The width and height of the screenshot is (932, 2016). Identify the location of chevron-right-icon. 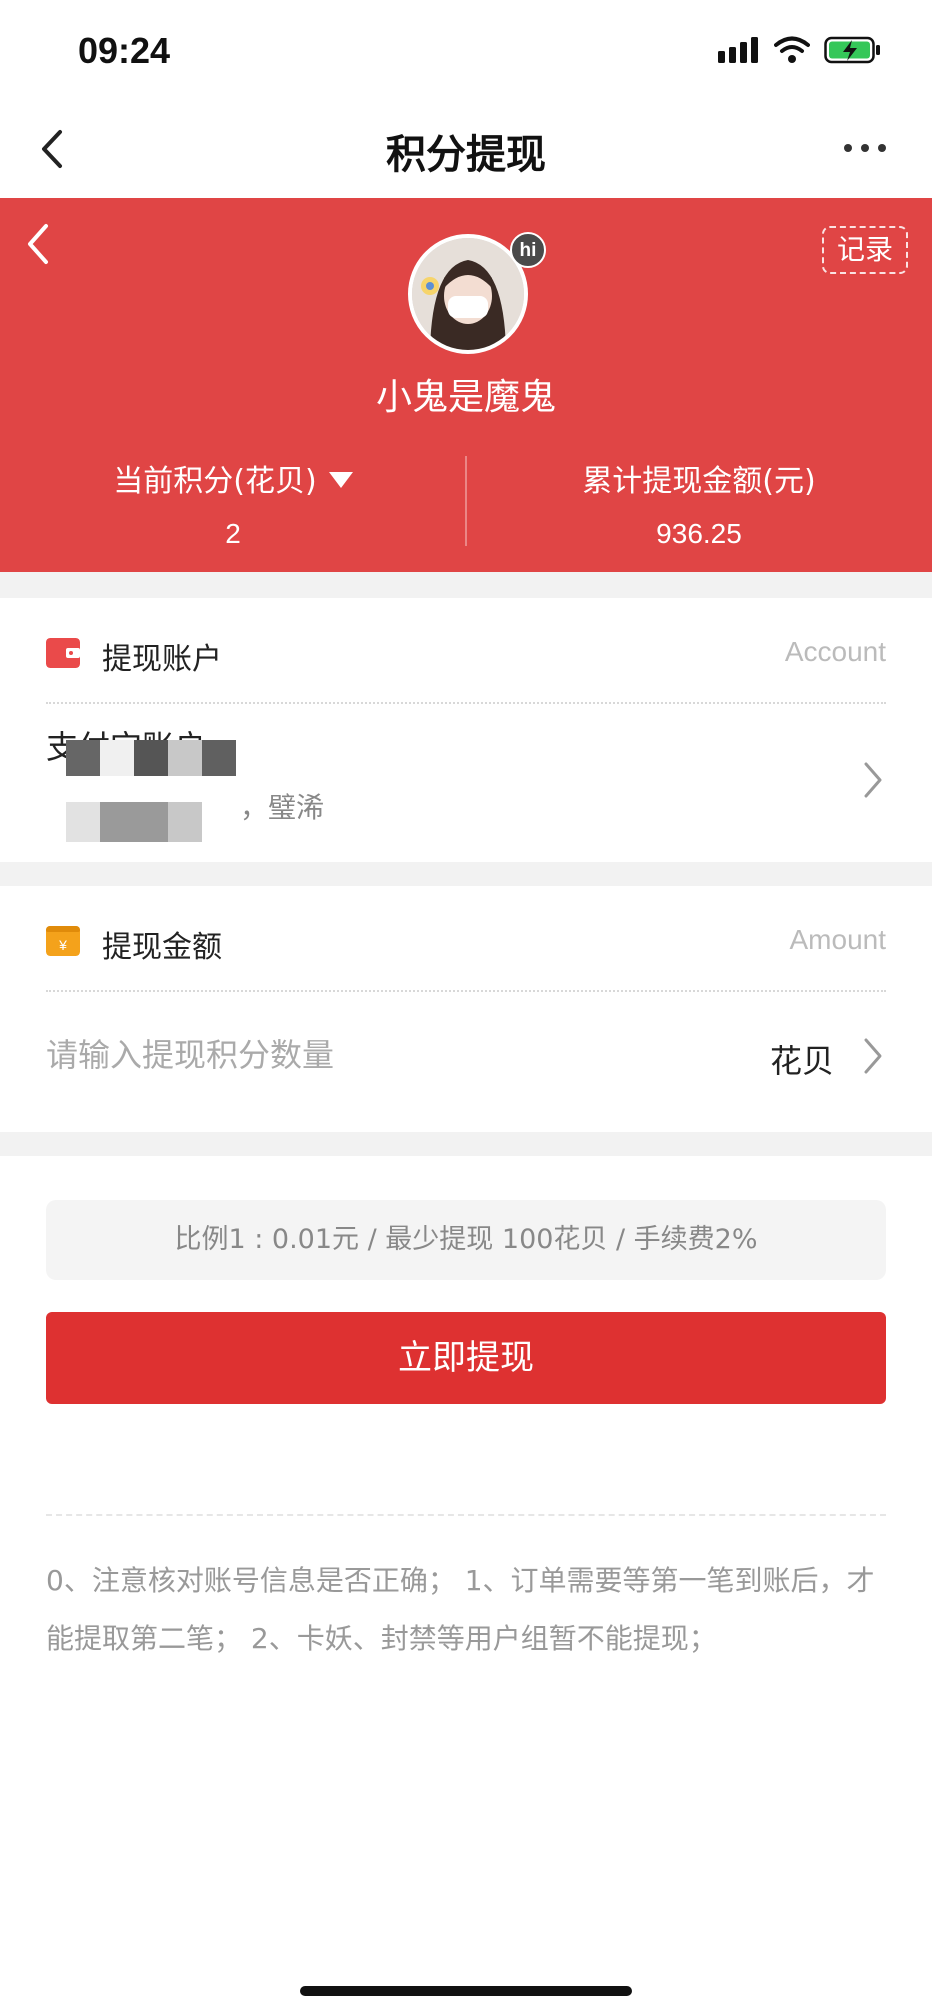
(873, 780).